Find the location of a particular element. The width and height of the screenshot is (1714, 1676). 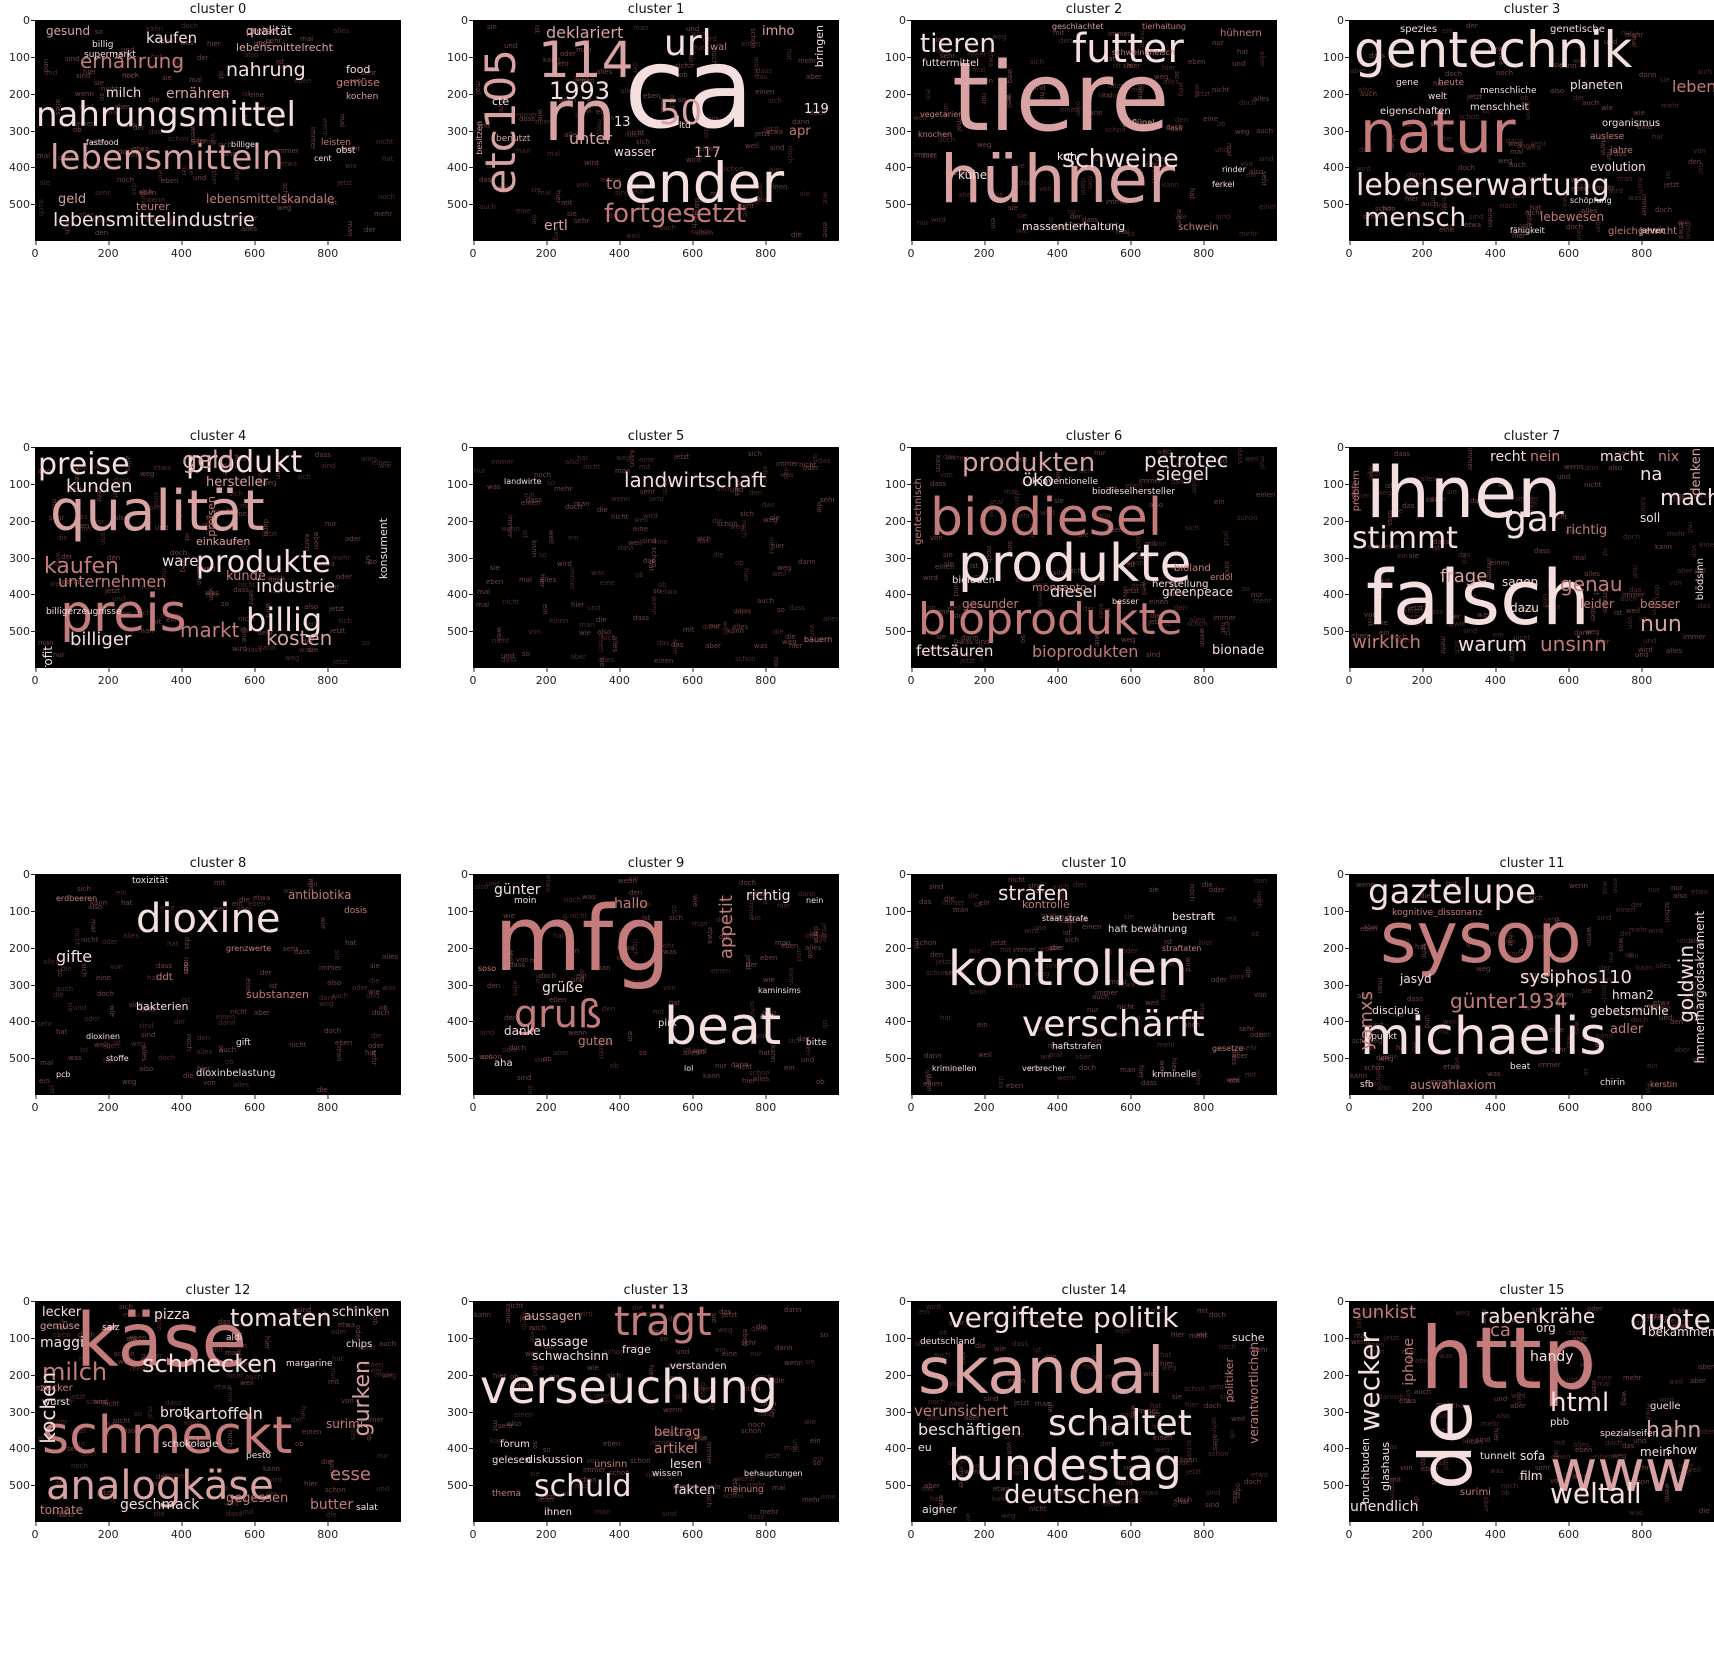

cloud-word: haftstrafen is located at coordinates (1077, 1047).